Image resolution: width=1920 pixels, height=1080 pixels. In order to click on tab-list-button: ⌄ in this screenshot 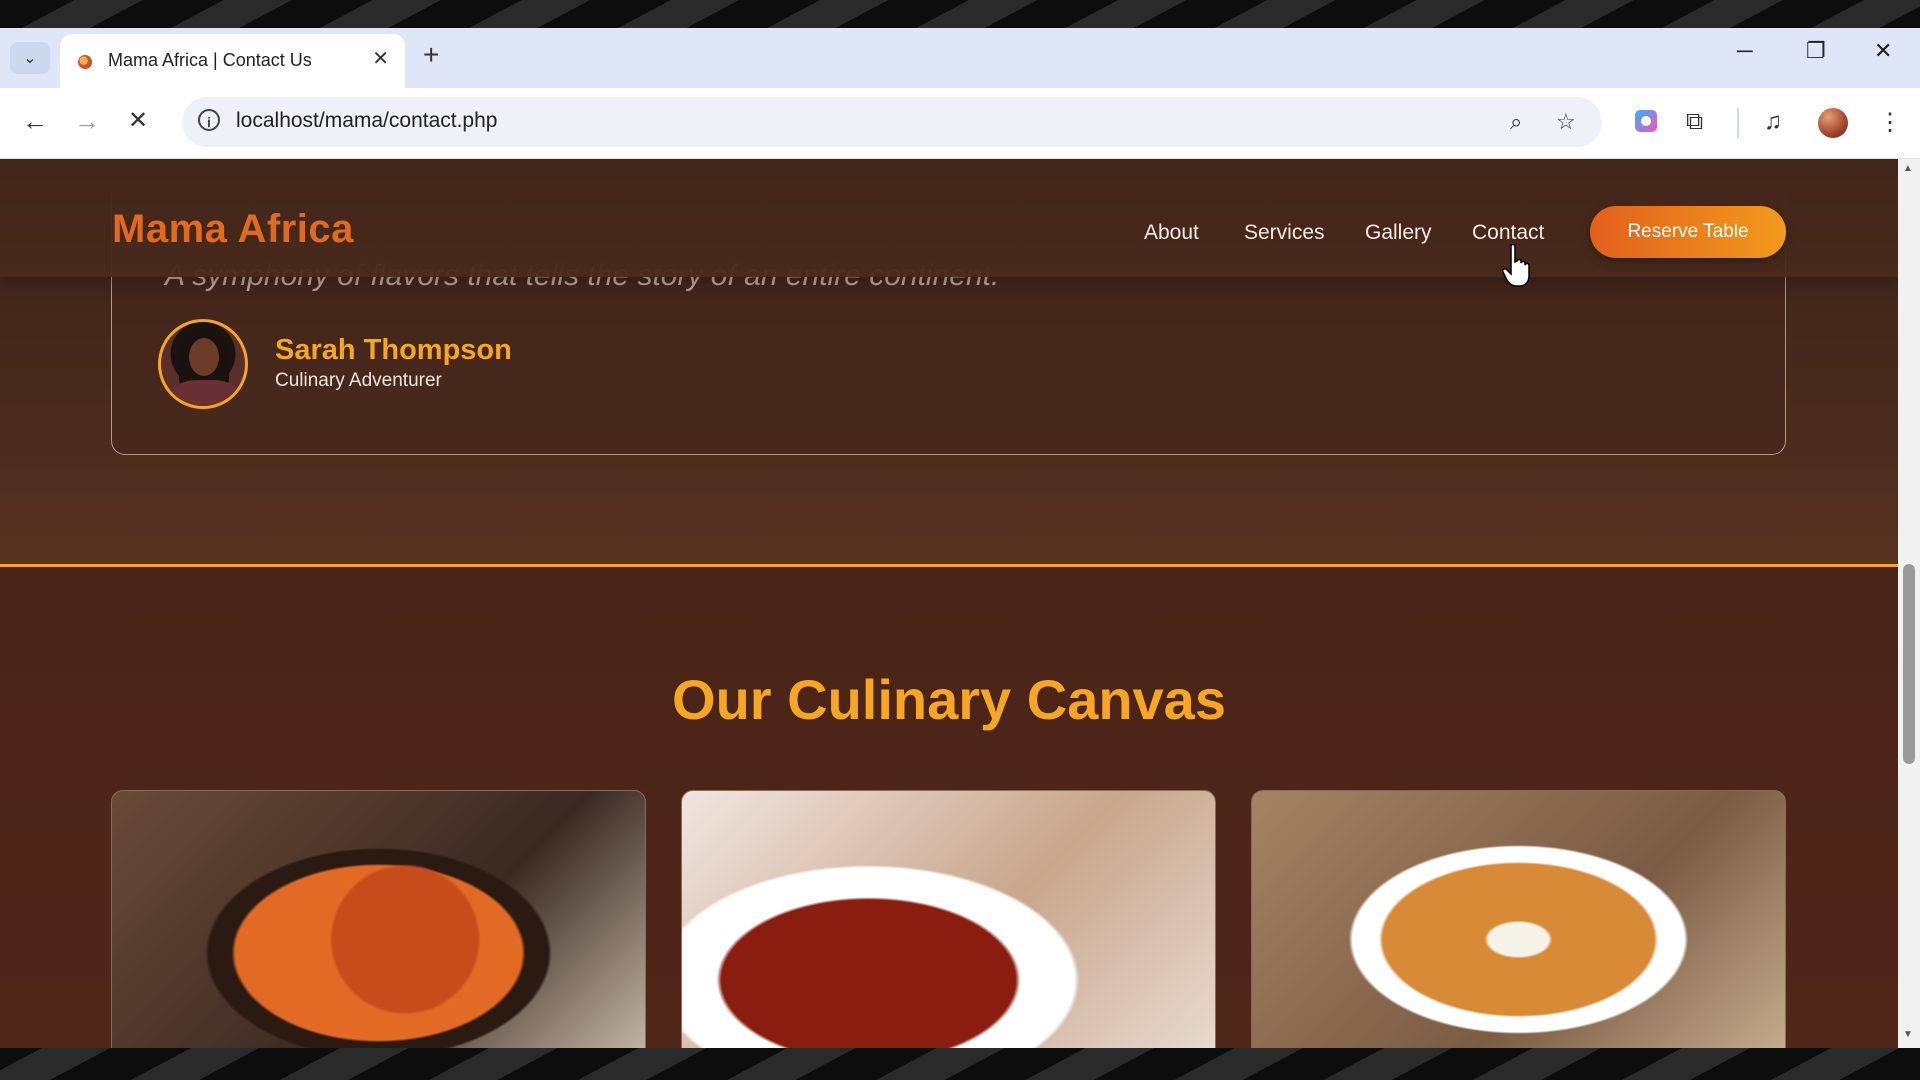, I will do `click(30, 58)`.